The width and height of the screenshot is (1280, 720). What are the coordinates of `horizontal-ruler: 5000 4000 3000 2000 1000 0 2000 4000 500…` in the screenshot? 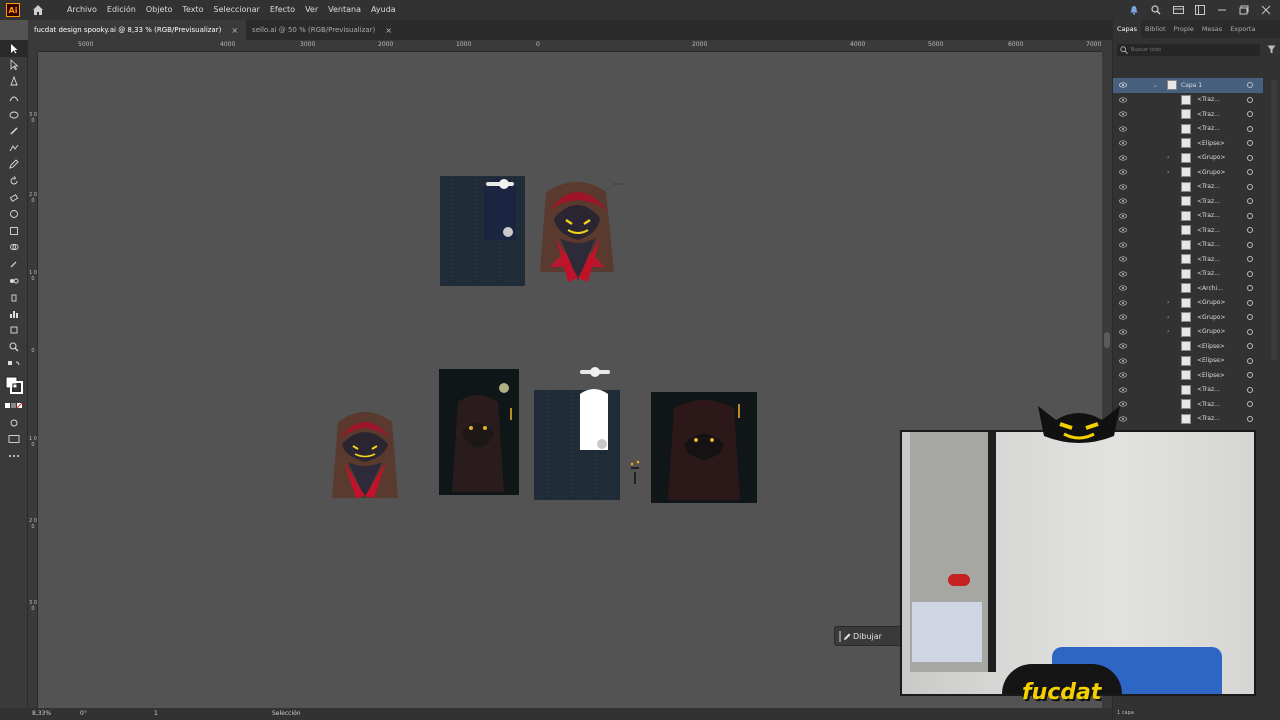 It's located at (570, 46).